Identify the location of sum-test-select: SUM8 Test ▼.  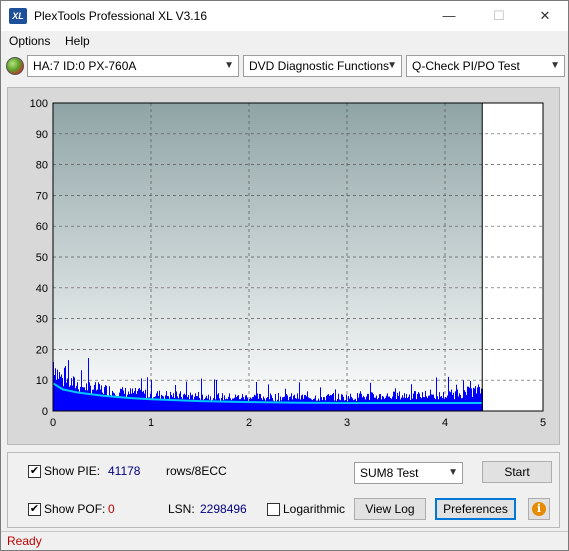
(408, 473).